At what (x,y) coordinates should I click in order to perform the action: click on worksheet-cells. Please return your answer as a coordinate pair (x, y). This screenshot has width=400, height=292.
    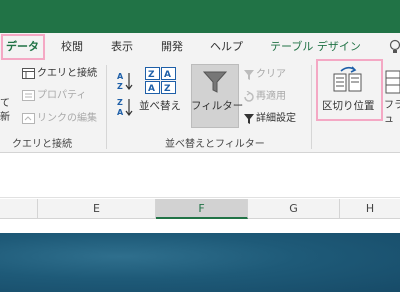
    Looking at the image, I should click on (200, 226).